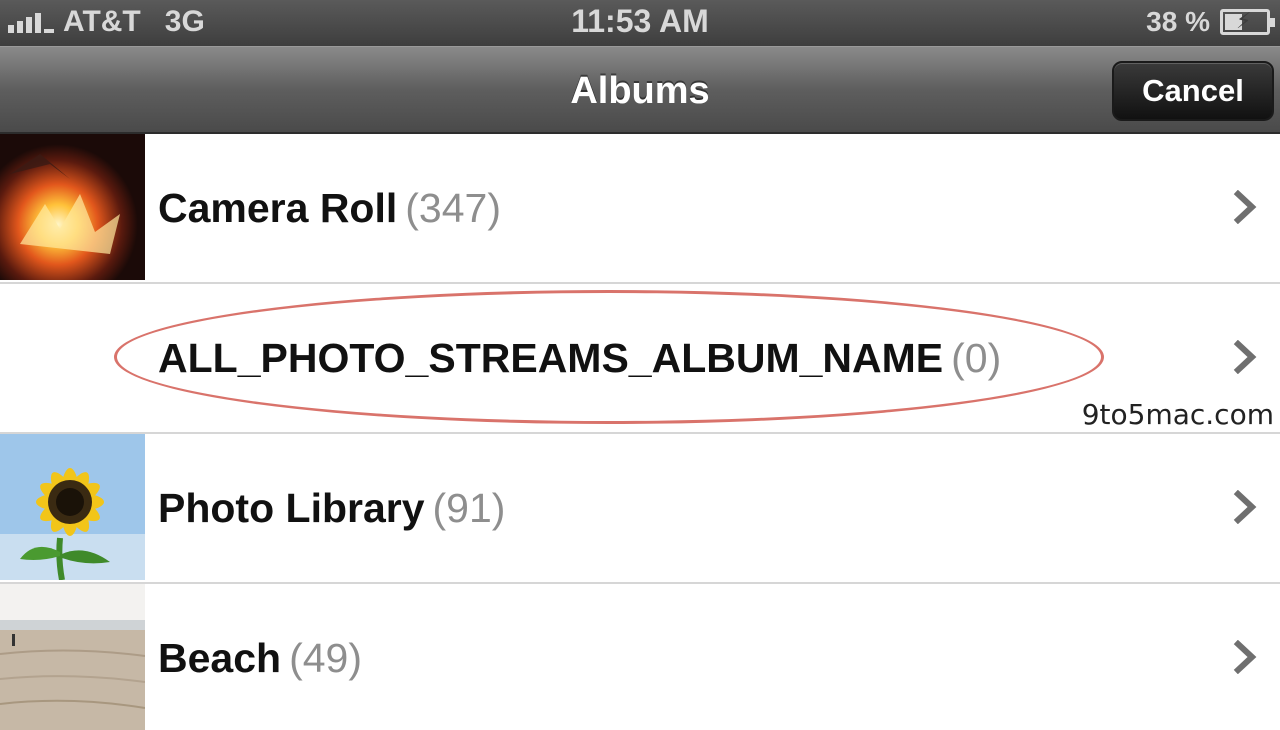 This screenshot has width=1280, height=730. What do you see at coordinates (1177, 414) in the screenshot?
I see `watermark: 9to5mac.com` at bounding box center [1177, 414].